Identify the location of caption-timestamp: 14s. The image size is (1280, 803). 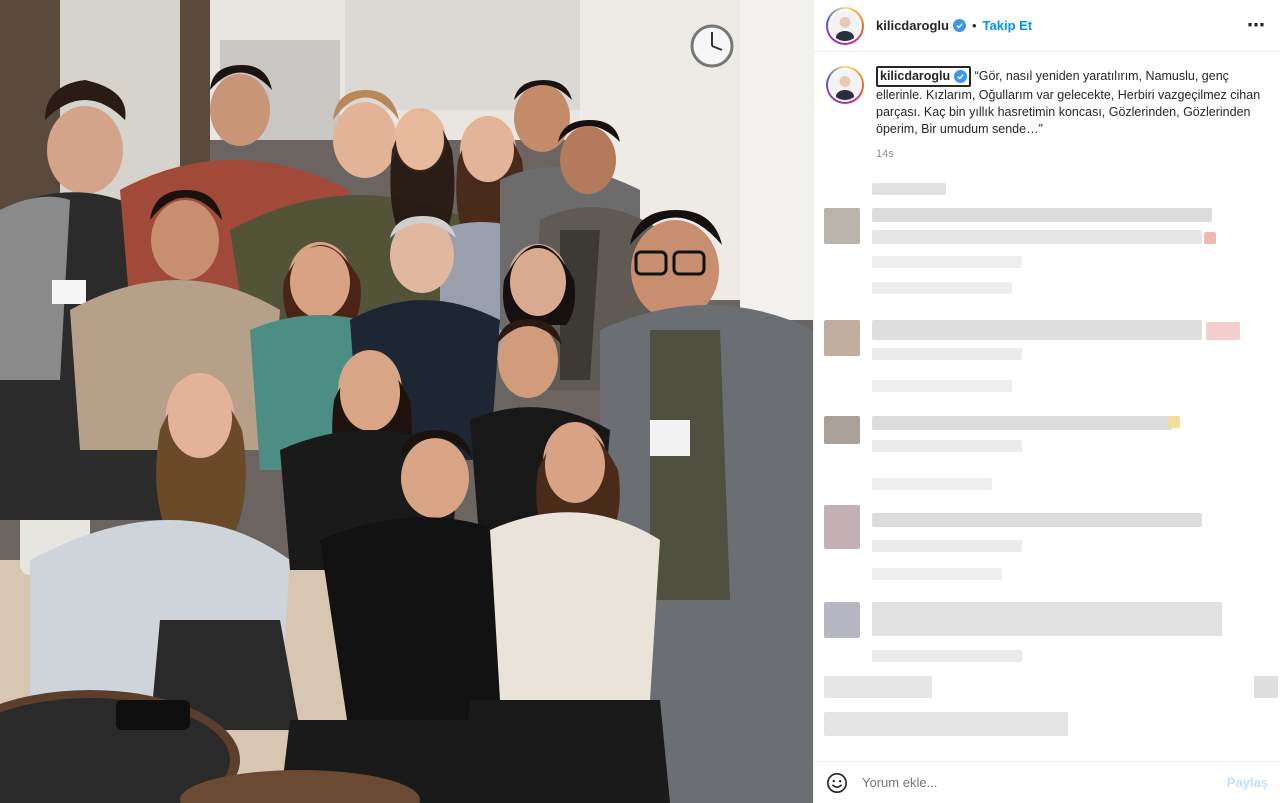
(885, 154).